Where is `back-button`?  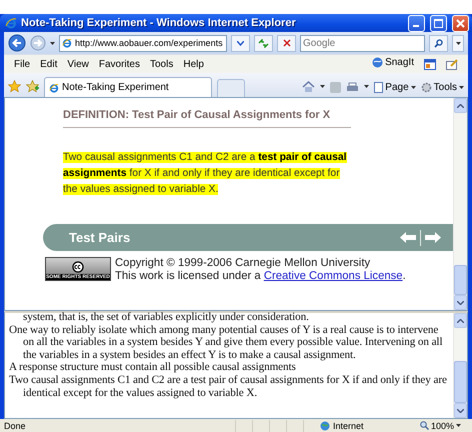
back-button is located at coordinates (17, 43).